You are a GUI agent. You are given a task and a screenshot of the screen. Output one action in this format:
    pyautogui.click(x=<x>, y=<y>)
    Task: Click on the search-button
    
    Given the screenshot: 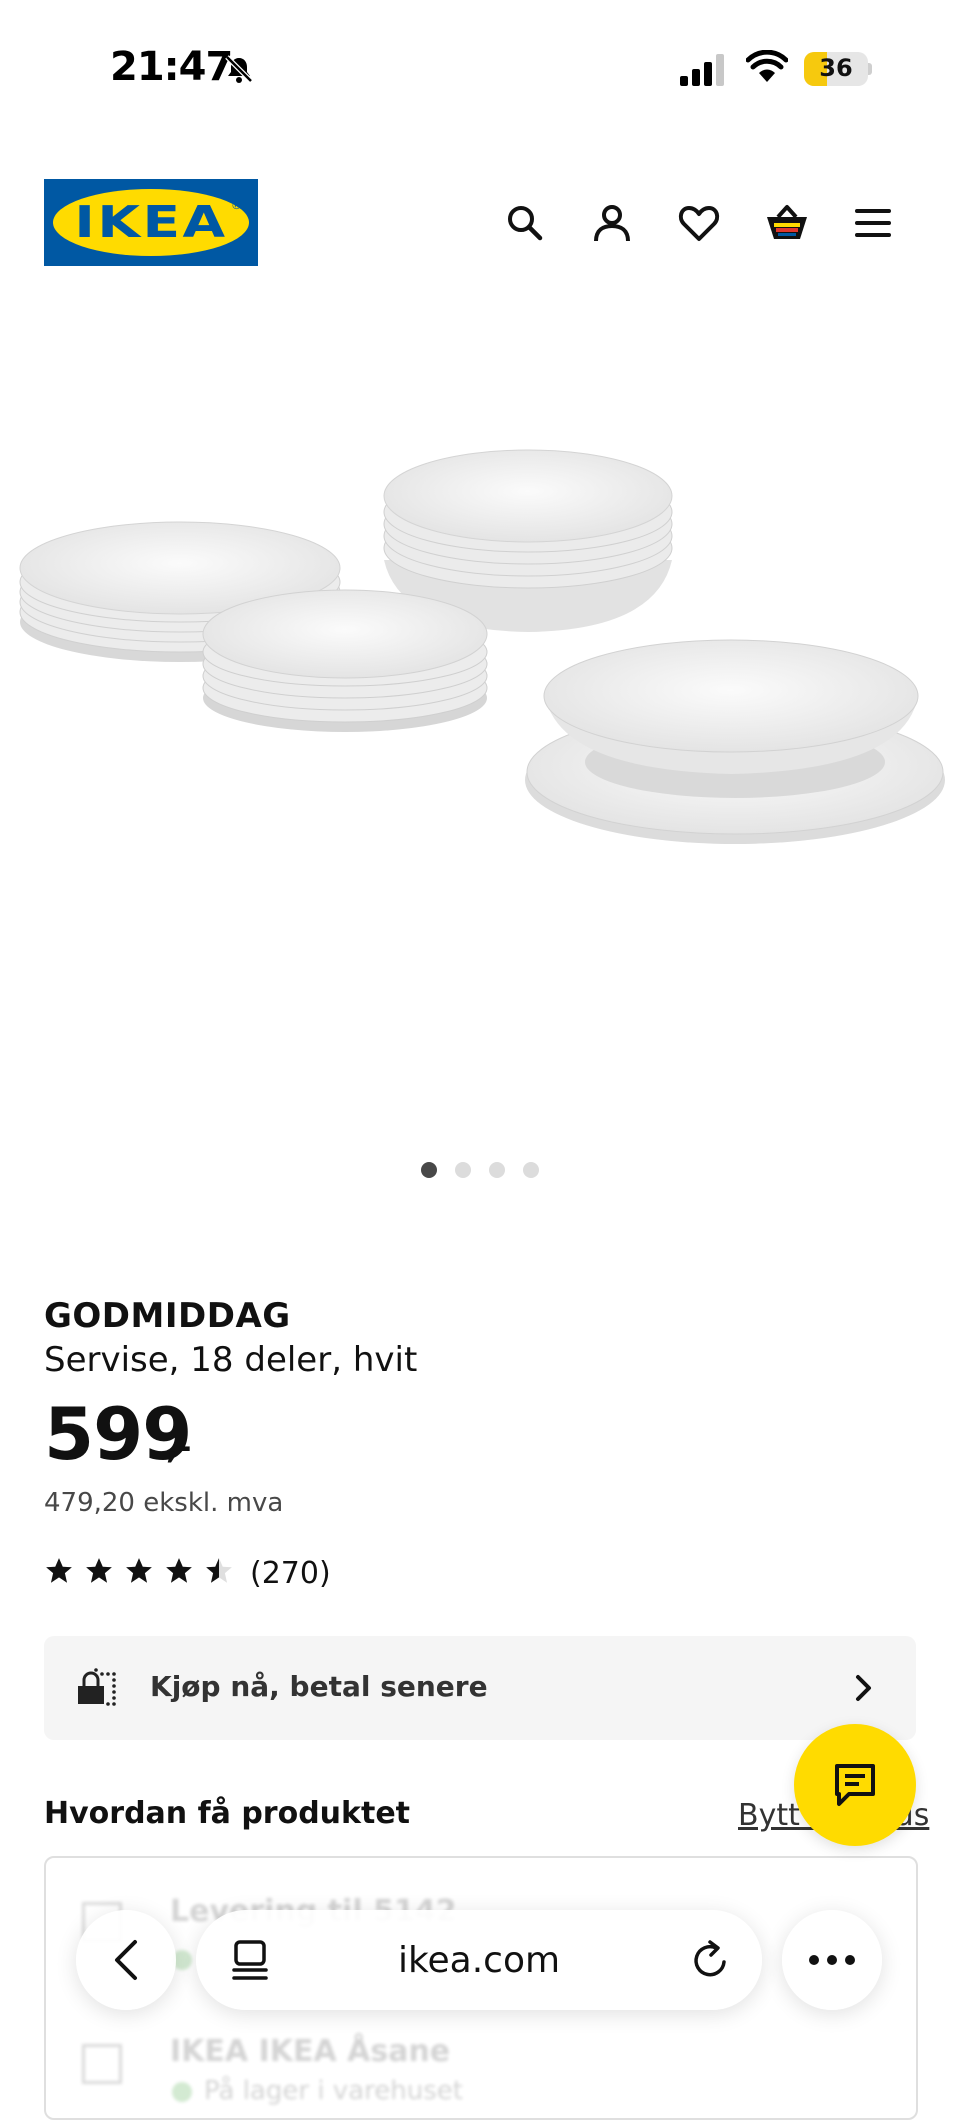 What is the action you would take?
    pyautogui.click(x=525, y=223)
    